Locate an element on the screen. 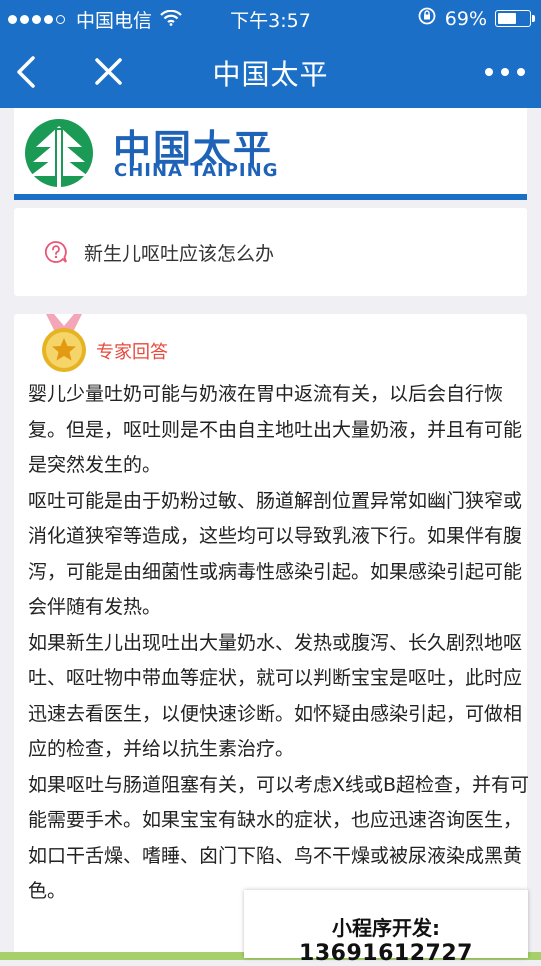  battery-fill is located at coordinates (507, 18).